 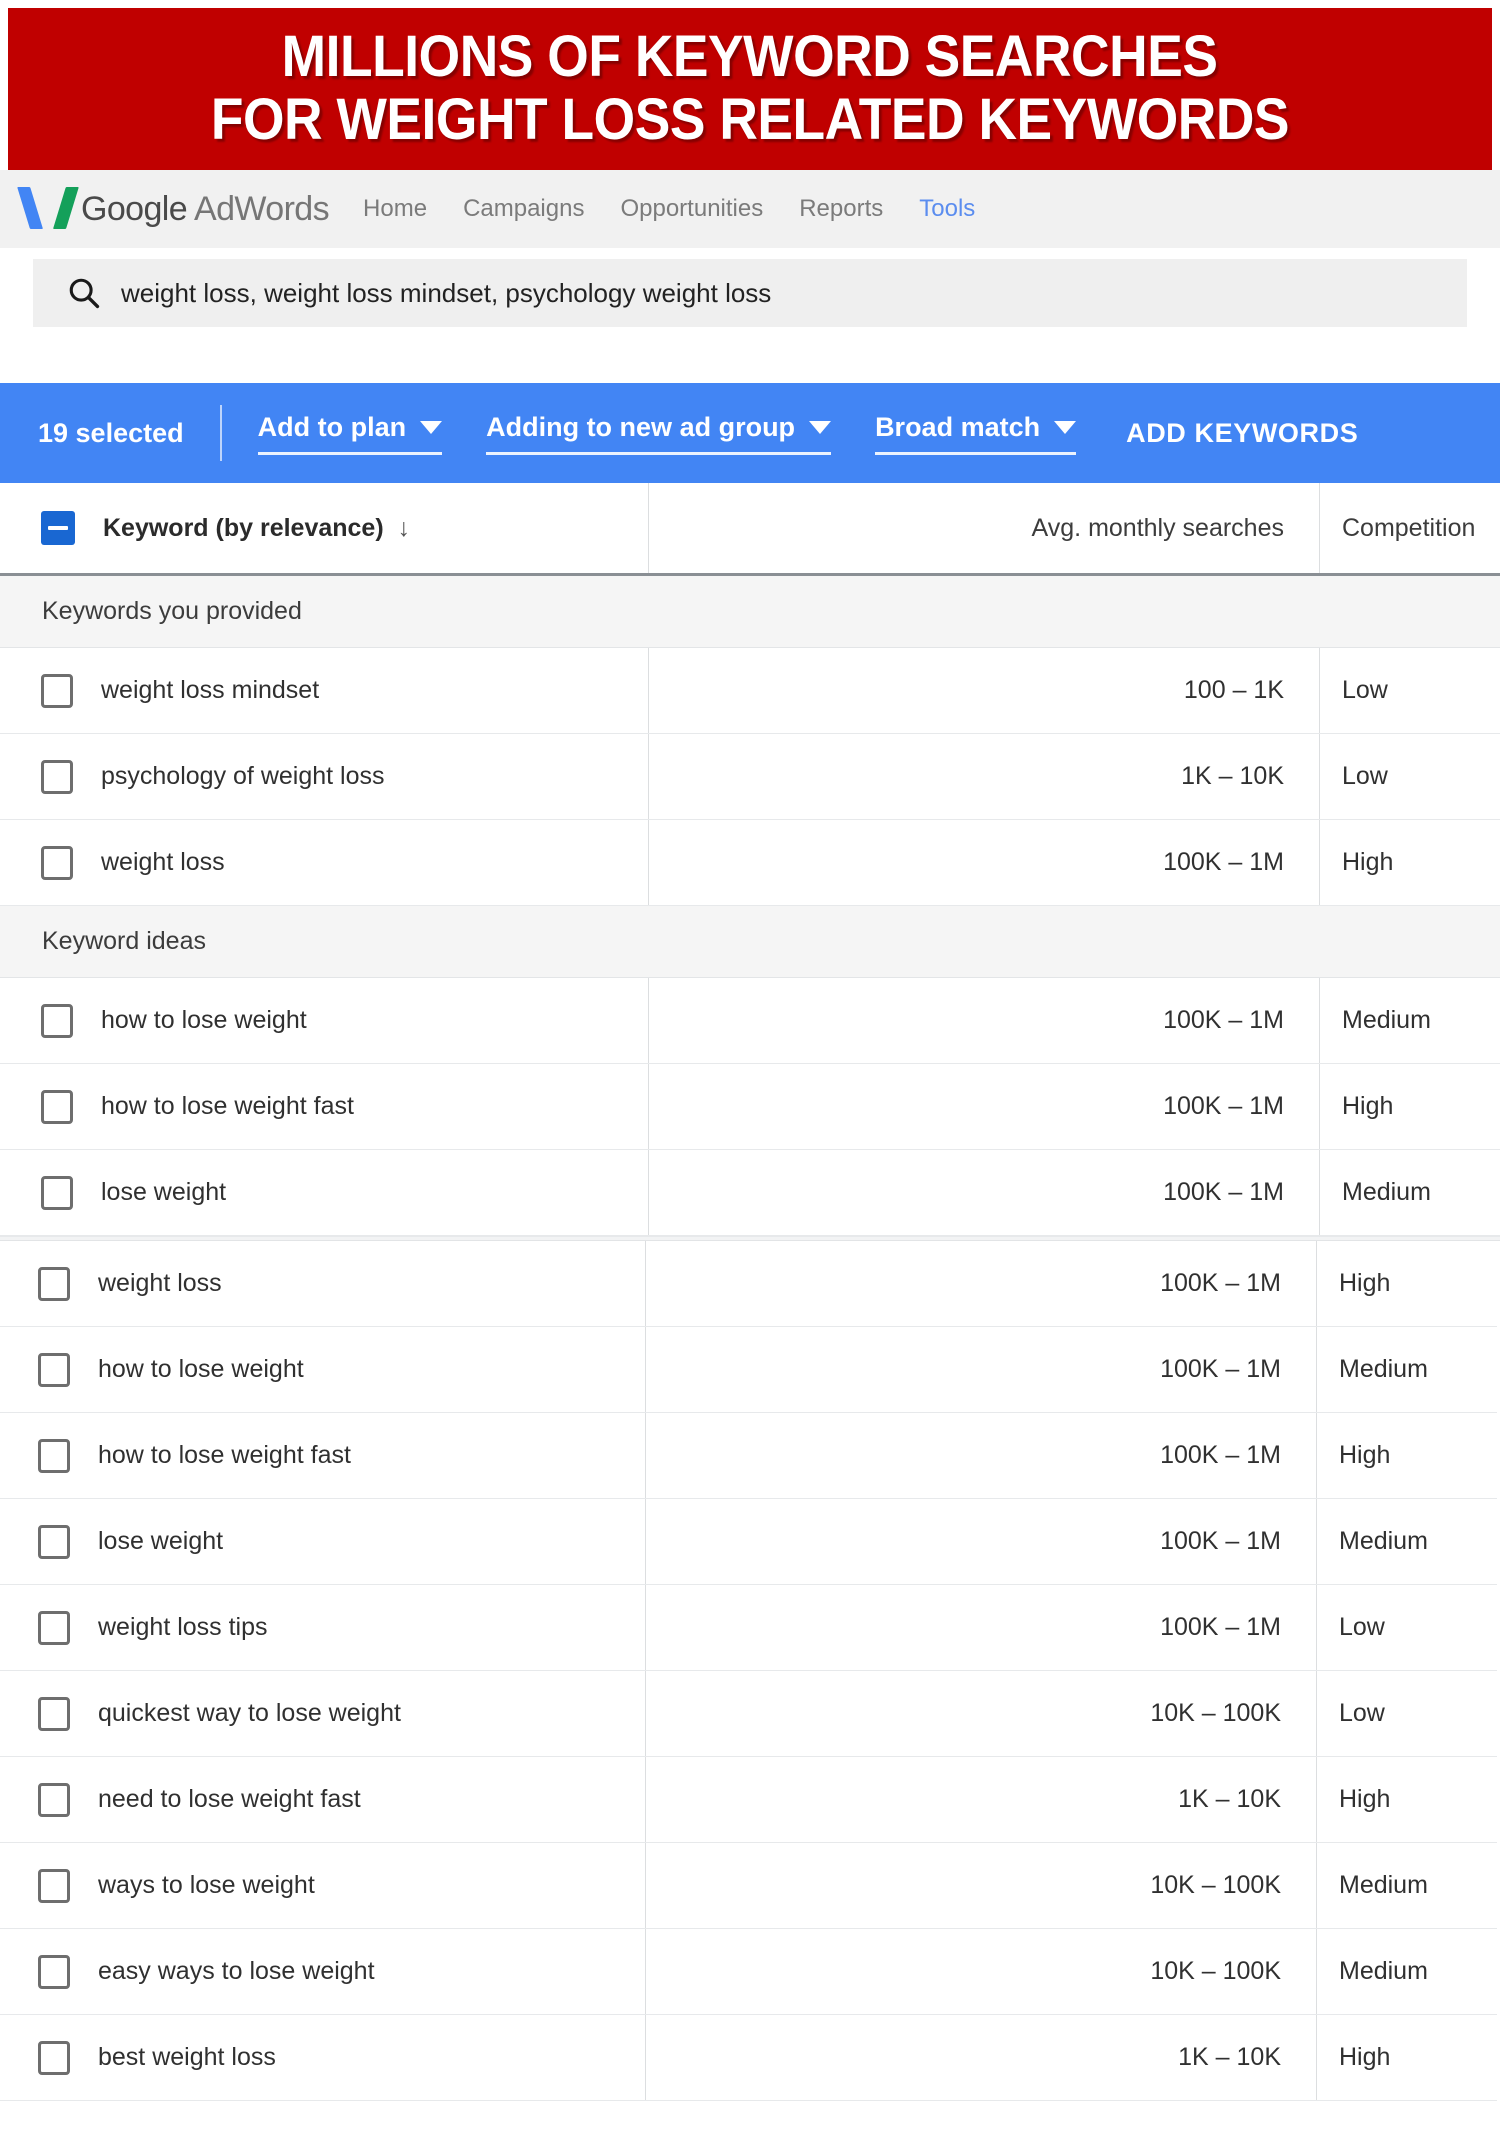 What do you see at coordinates (748, 1628) in the screenshot?
I see `table-row: weight loss tips 100K – 1M Low` at bounding box center [748, 1628].